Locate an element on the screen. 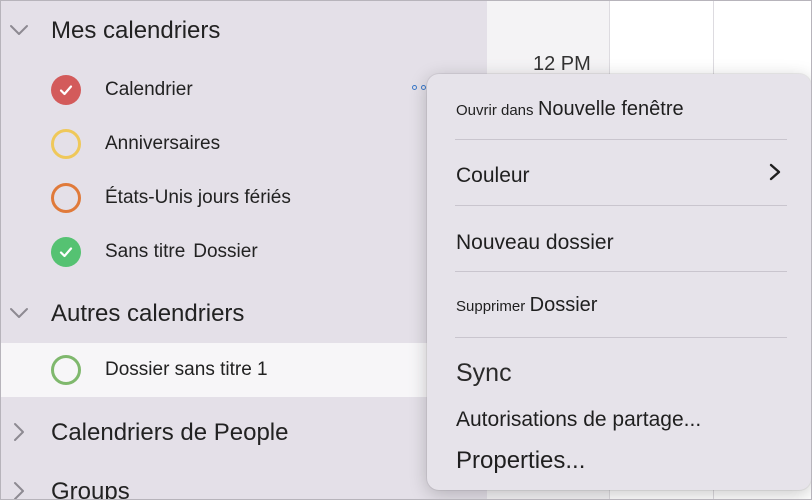 The width and height of the screenshot is (812, 500). menu-item-label: Ouvrir dans Nouvelle fenêtre is located at coordinates (570, 109).